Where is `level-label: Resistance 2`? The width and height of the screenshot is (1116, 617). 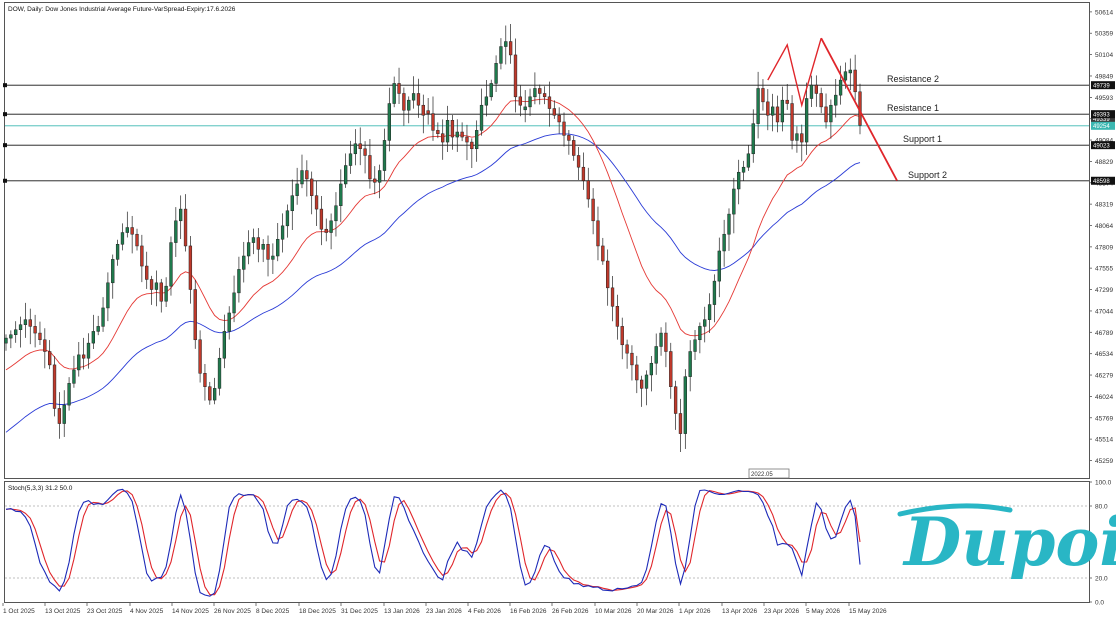 level-label: Resistance 2 is located at coordinates (913, 79).